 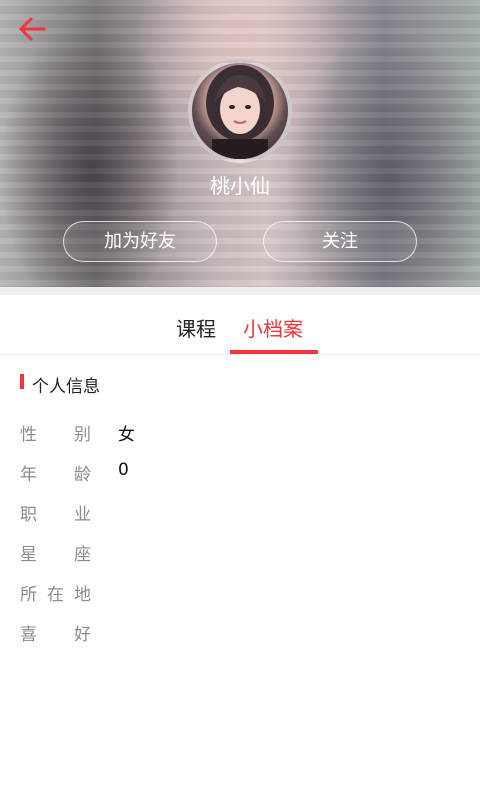 I want to click on label-char: 性, so click(x=28, y=435).